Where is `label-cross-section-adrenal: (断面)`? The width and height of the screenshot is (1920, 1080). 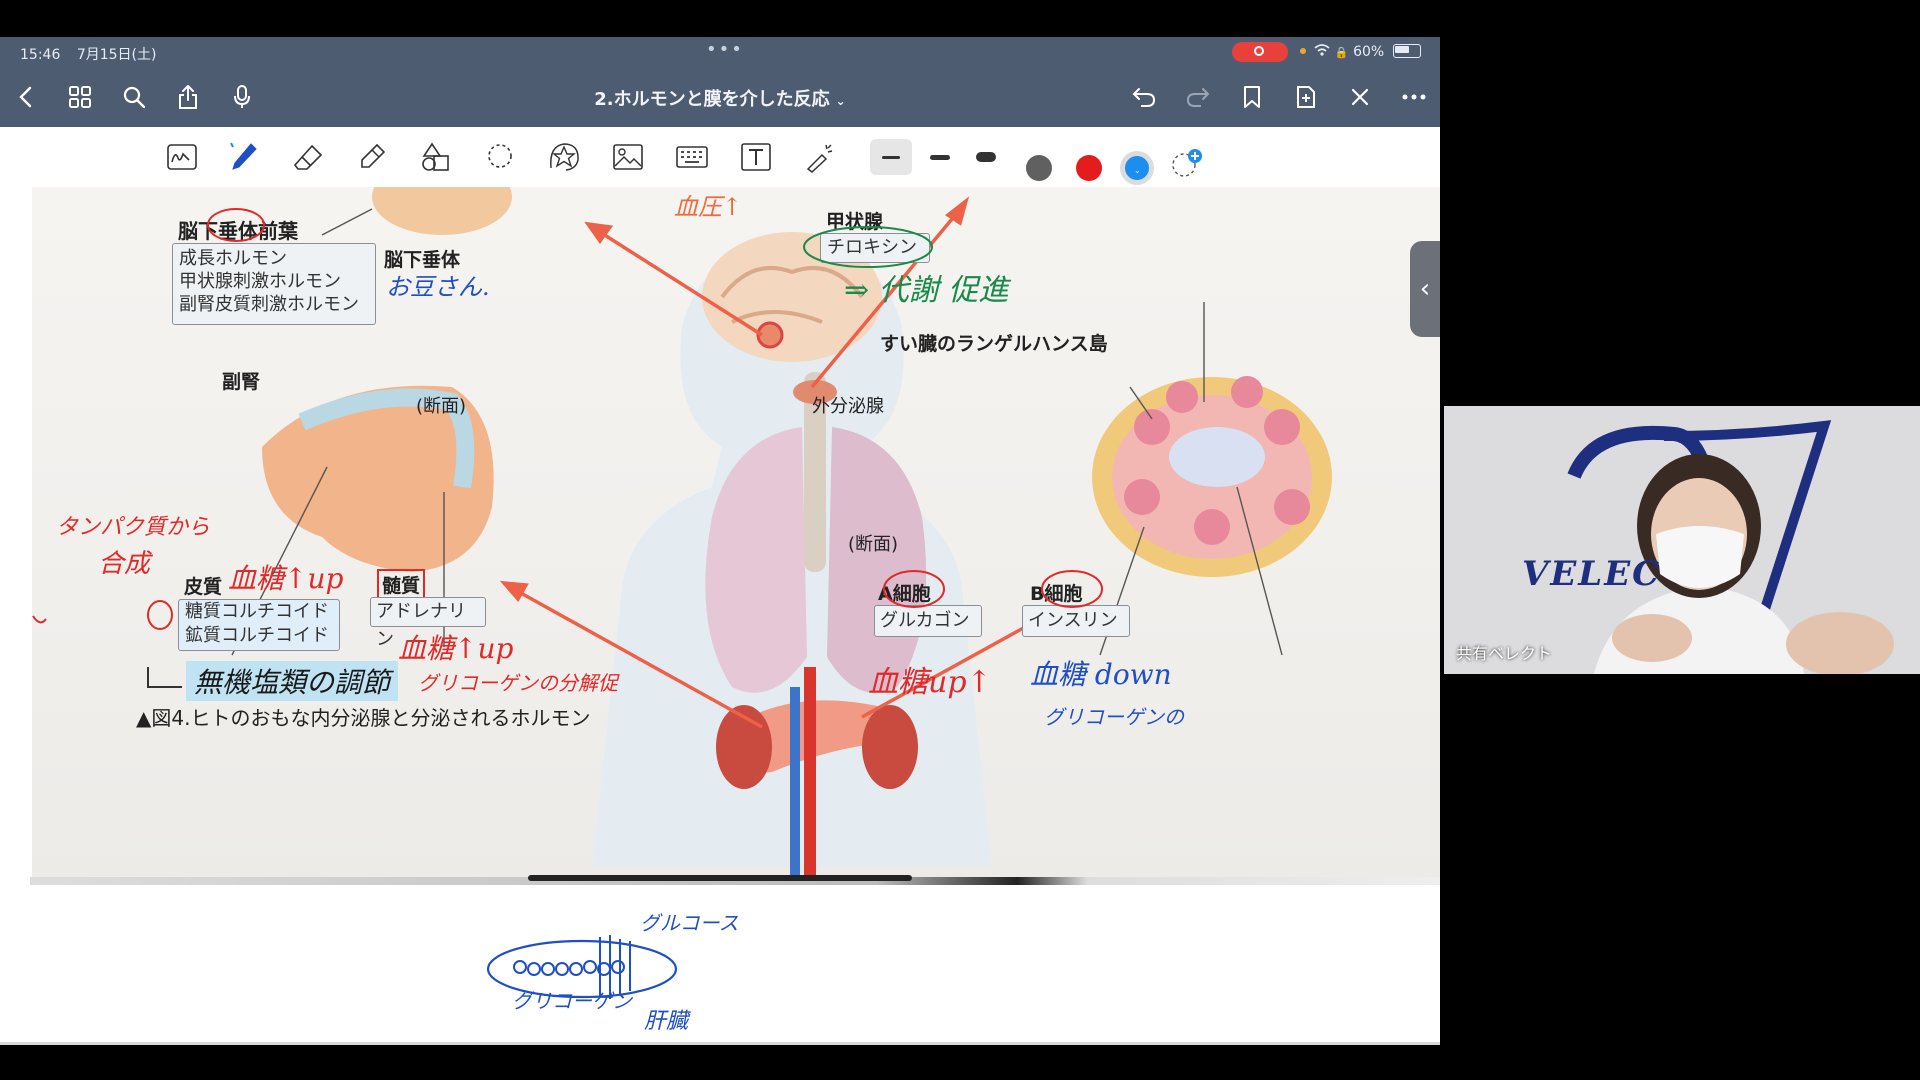 label-cross-section-adrenal: (断面) is located at coordinates (441, 406).